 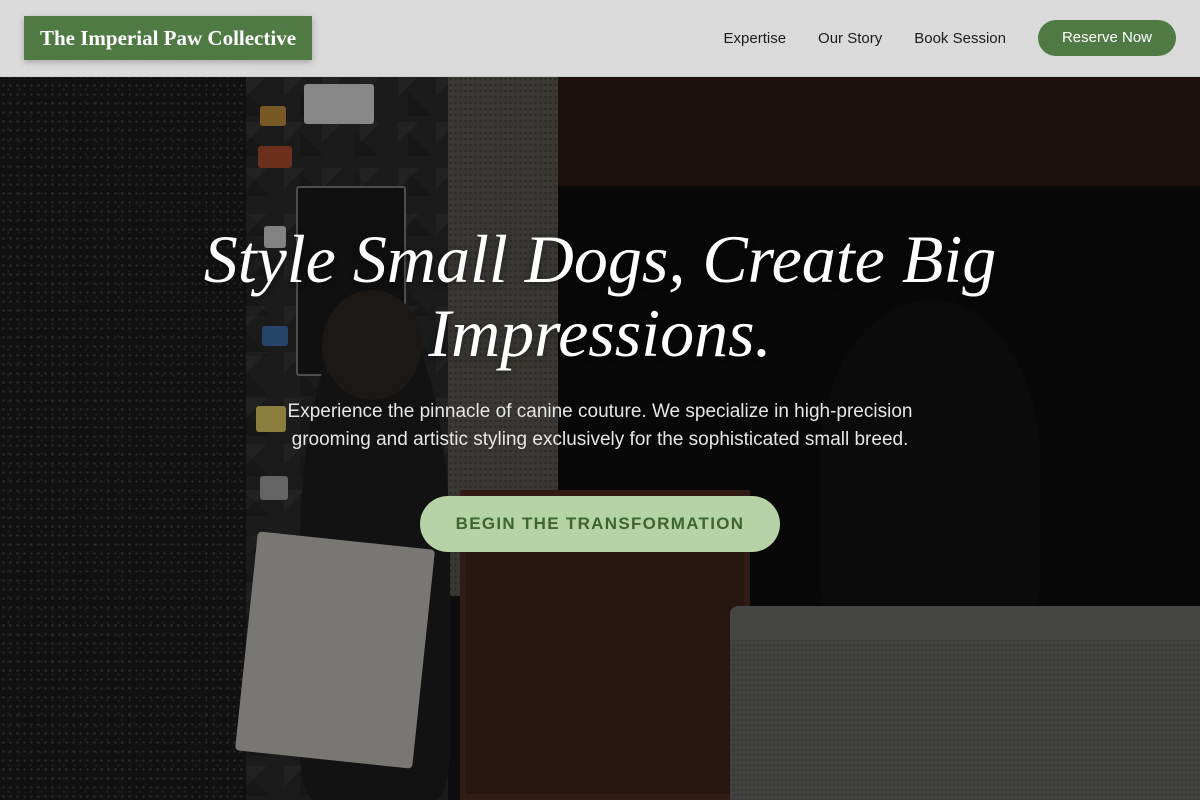 What do you see at coordinates (850, 38) in the screenshot?
I see `nav-link-our-story: Our Story` at bounding box center [850, 38].